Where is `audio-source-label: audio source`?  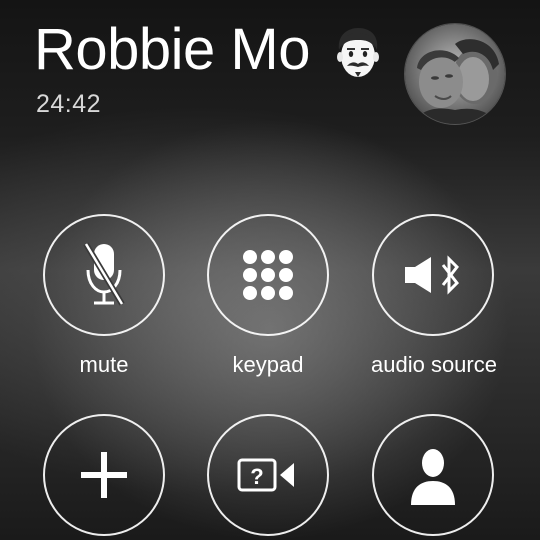
audio-source-label: audio source is located at coordinates (434, 364).